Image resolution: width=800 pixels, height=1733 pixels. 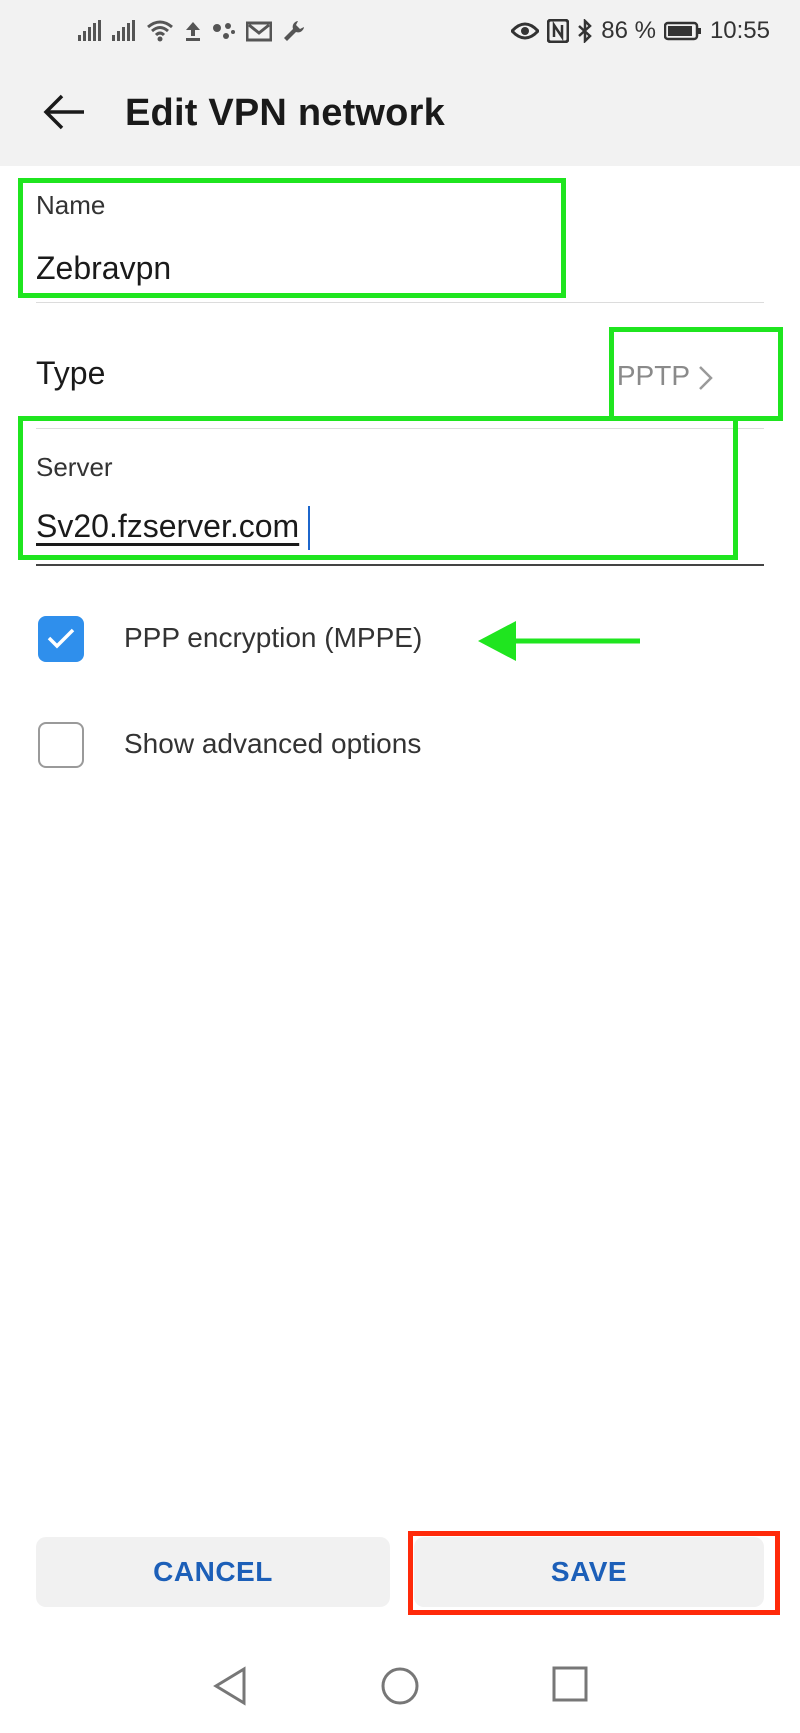 I want to click on circle-home-icon, so click(x=400, y=1688).